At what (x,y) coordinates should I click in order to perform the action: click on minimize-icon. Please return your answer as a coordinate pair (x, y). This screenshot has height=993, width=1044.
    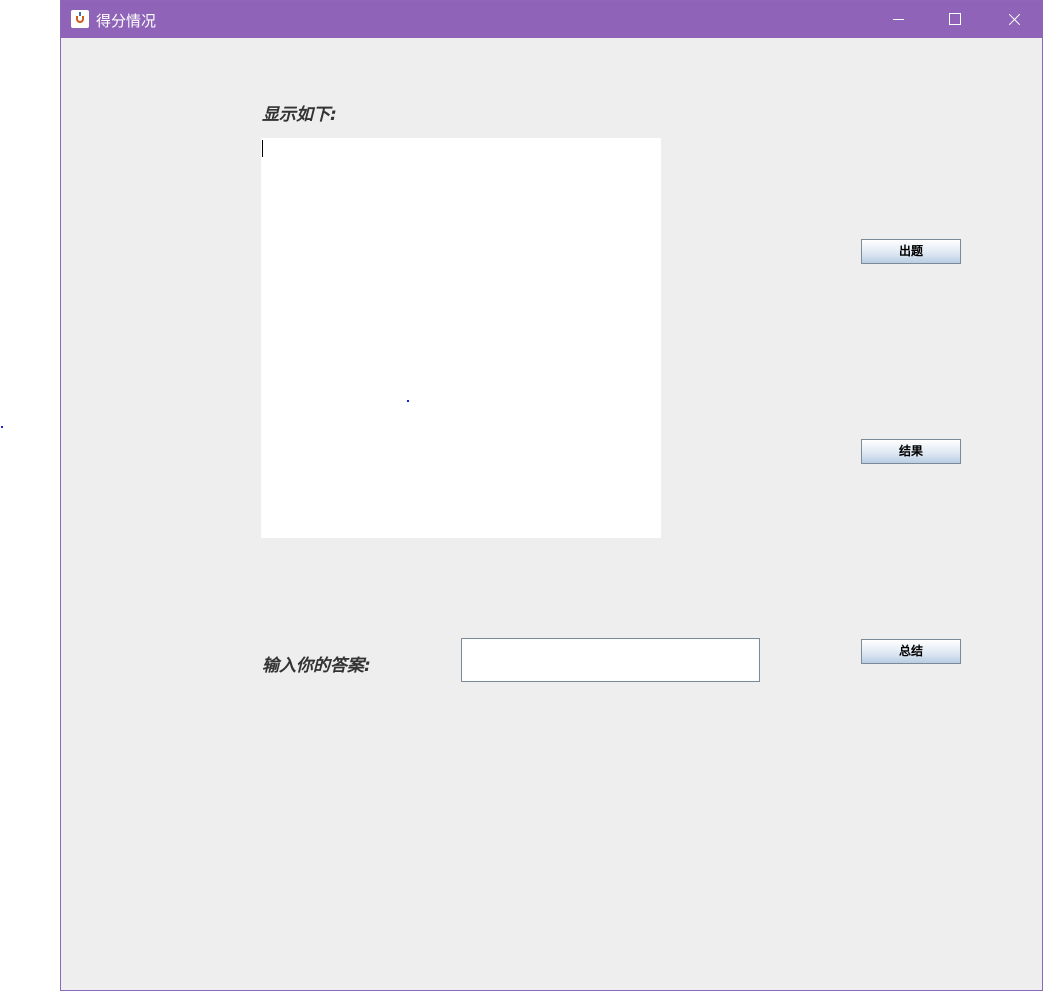
    Looking at the image, I should click on (897, 19).